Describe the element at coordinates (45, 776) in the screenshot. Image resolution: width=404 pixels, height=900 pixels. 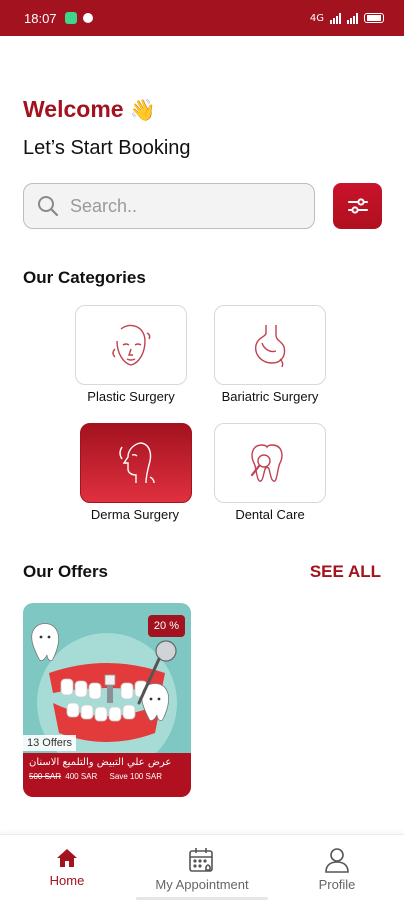
I see `old-price: 500 SAR` at that location.